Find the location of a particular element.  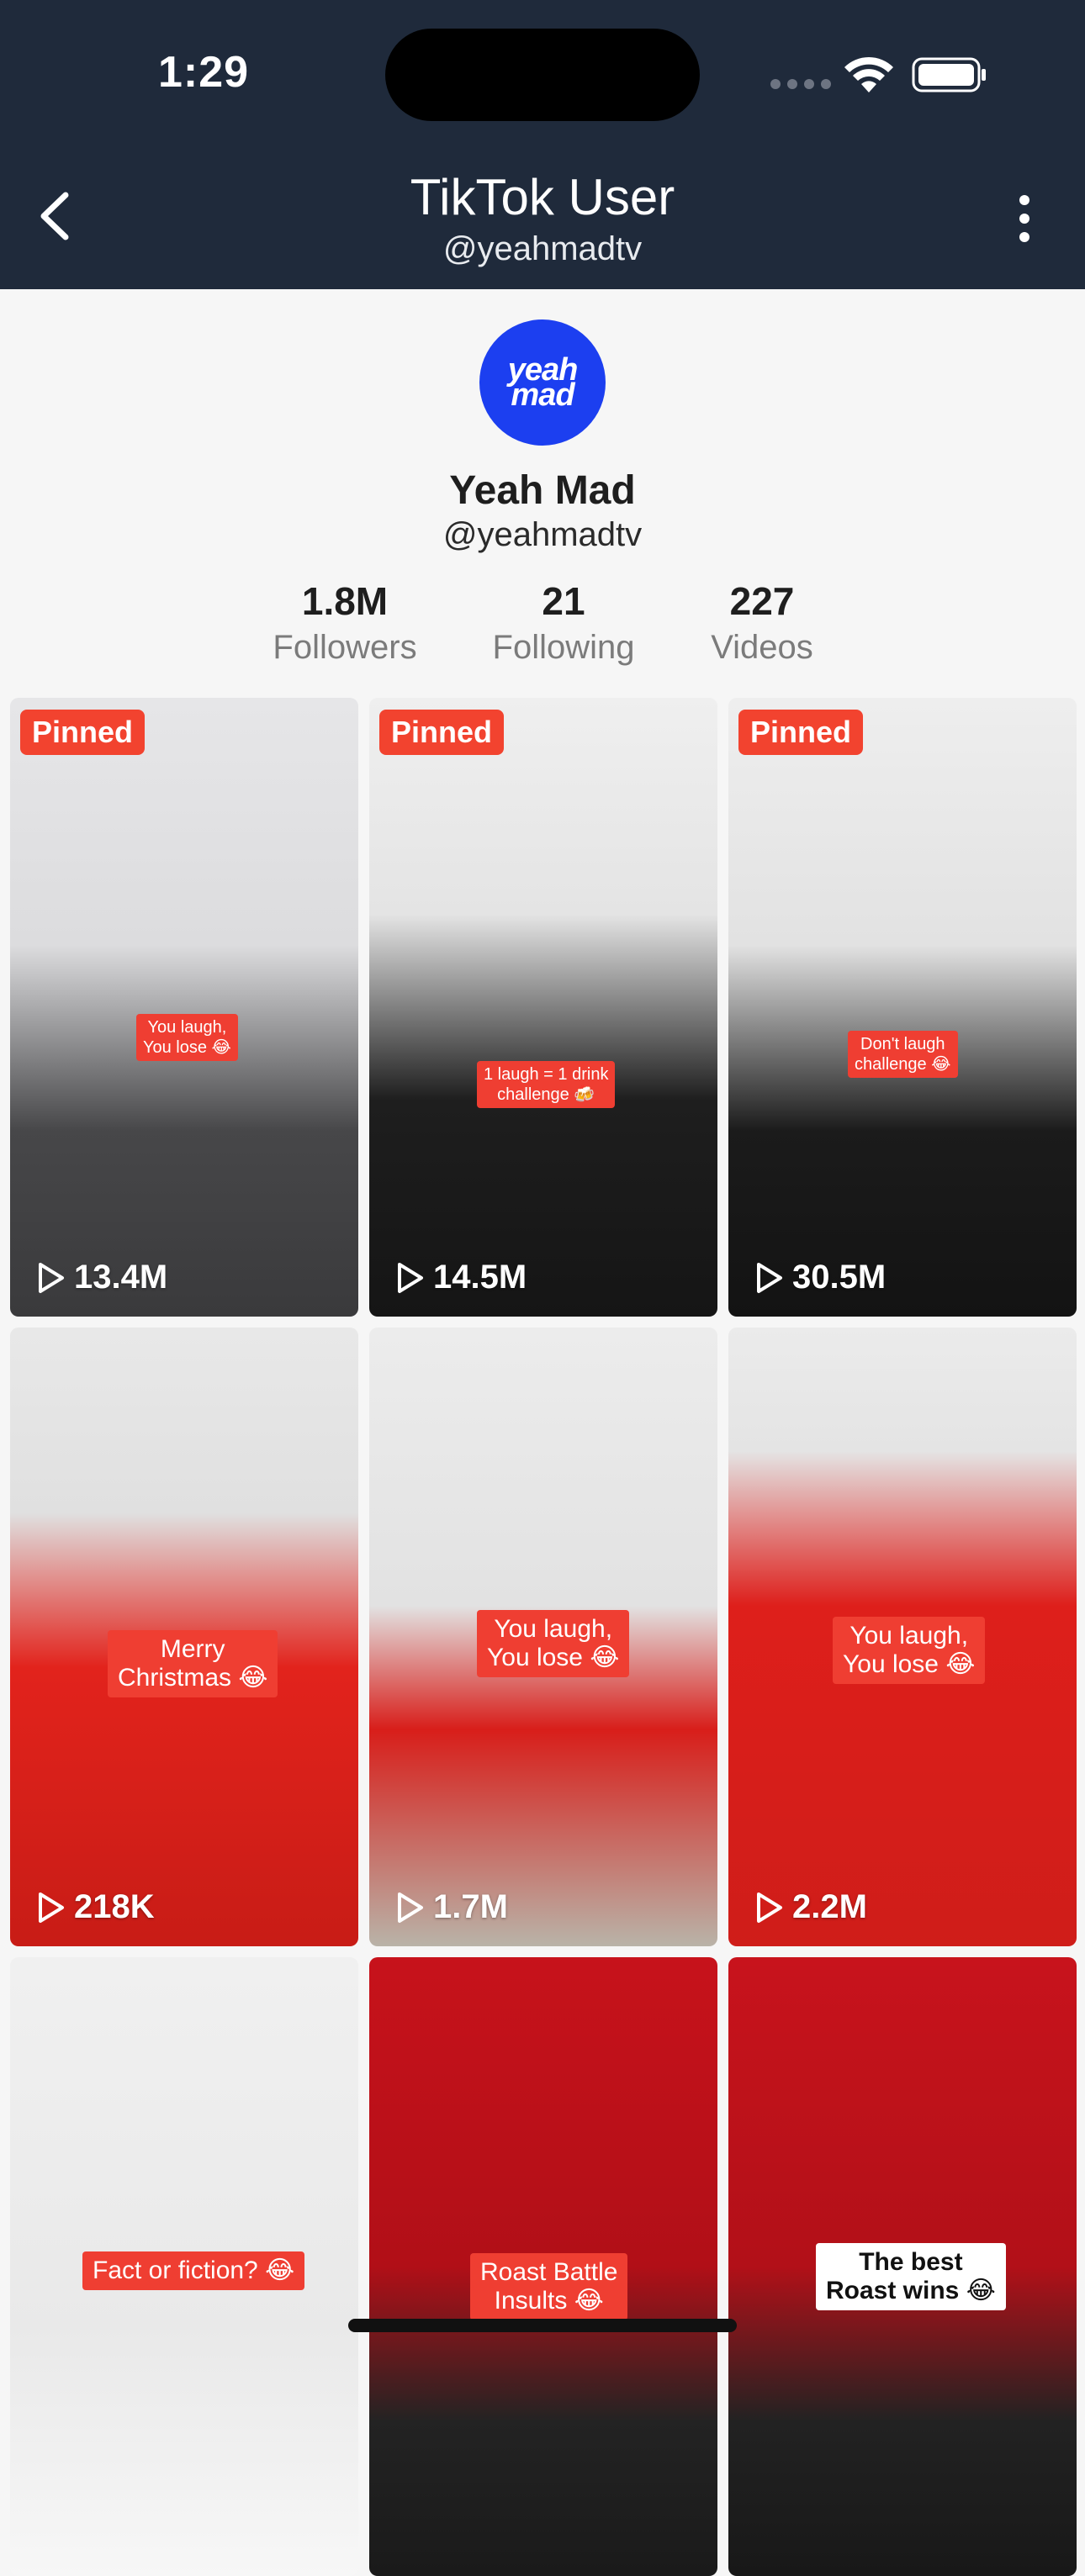

view-count-text: 30.5M is located at coordinates (839, 1277).